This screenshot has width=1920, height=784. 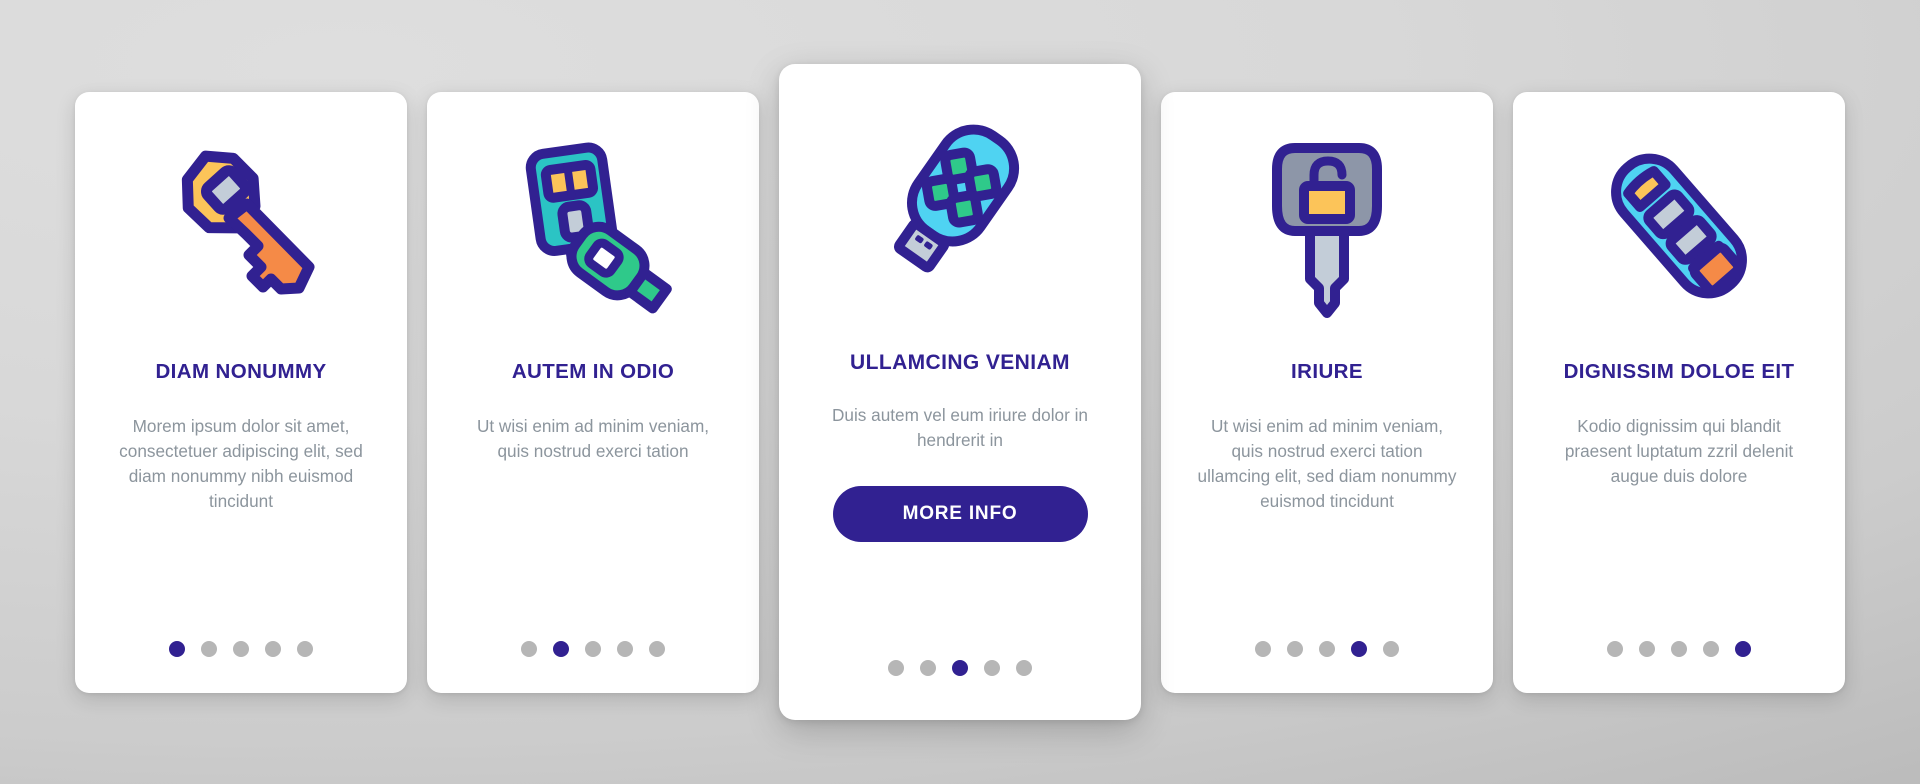 I want to click on usb-remote-key-icon, so click(x=960, y=207).